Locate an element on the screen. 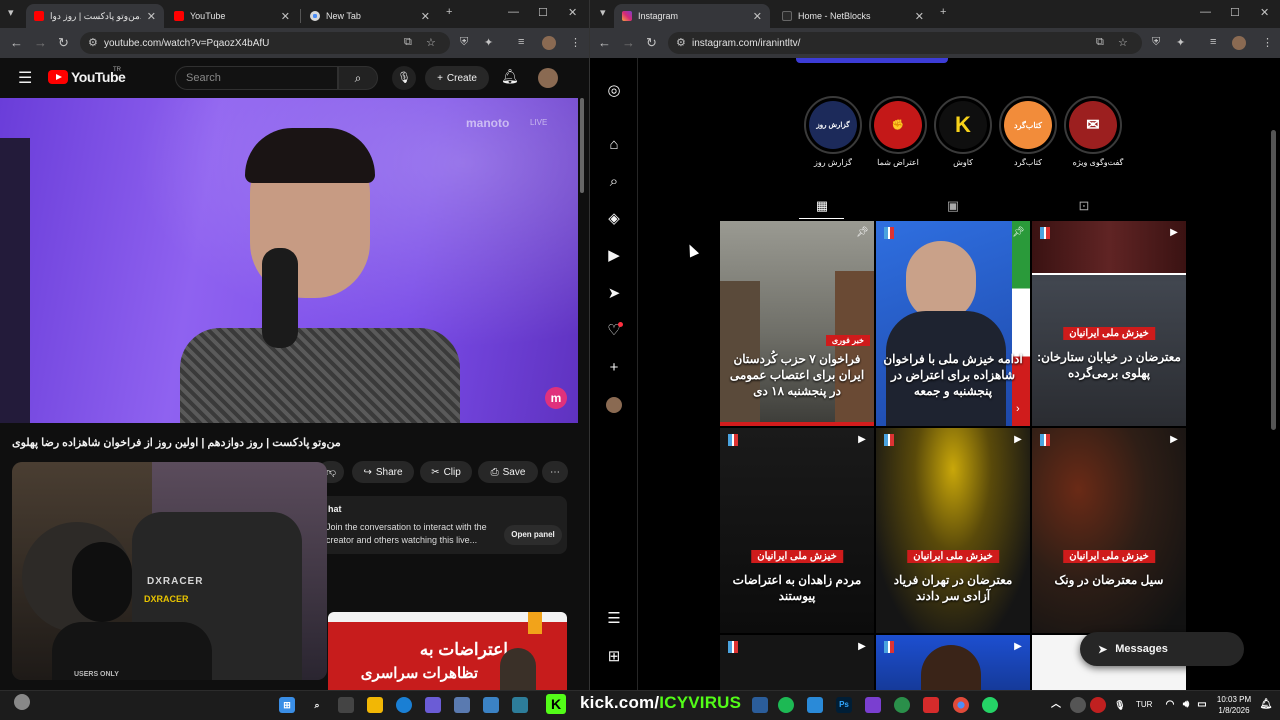  photoshop-icon: Ps is located at coordinates (844, 705).